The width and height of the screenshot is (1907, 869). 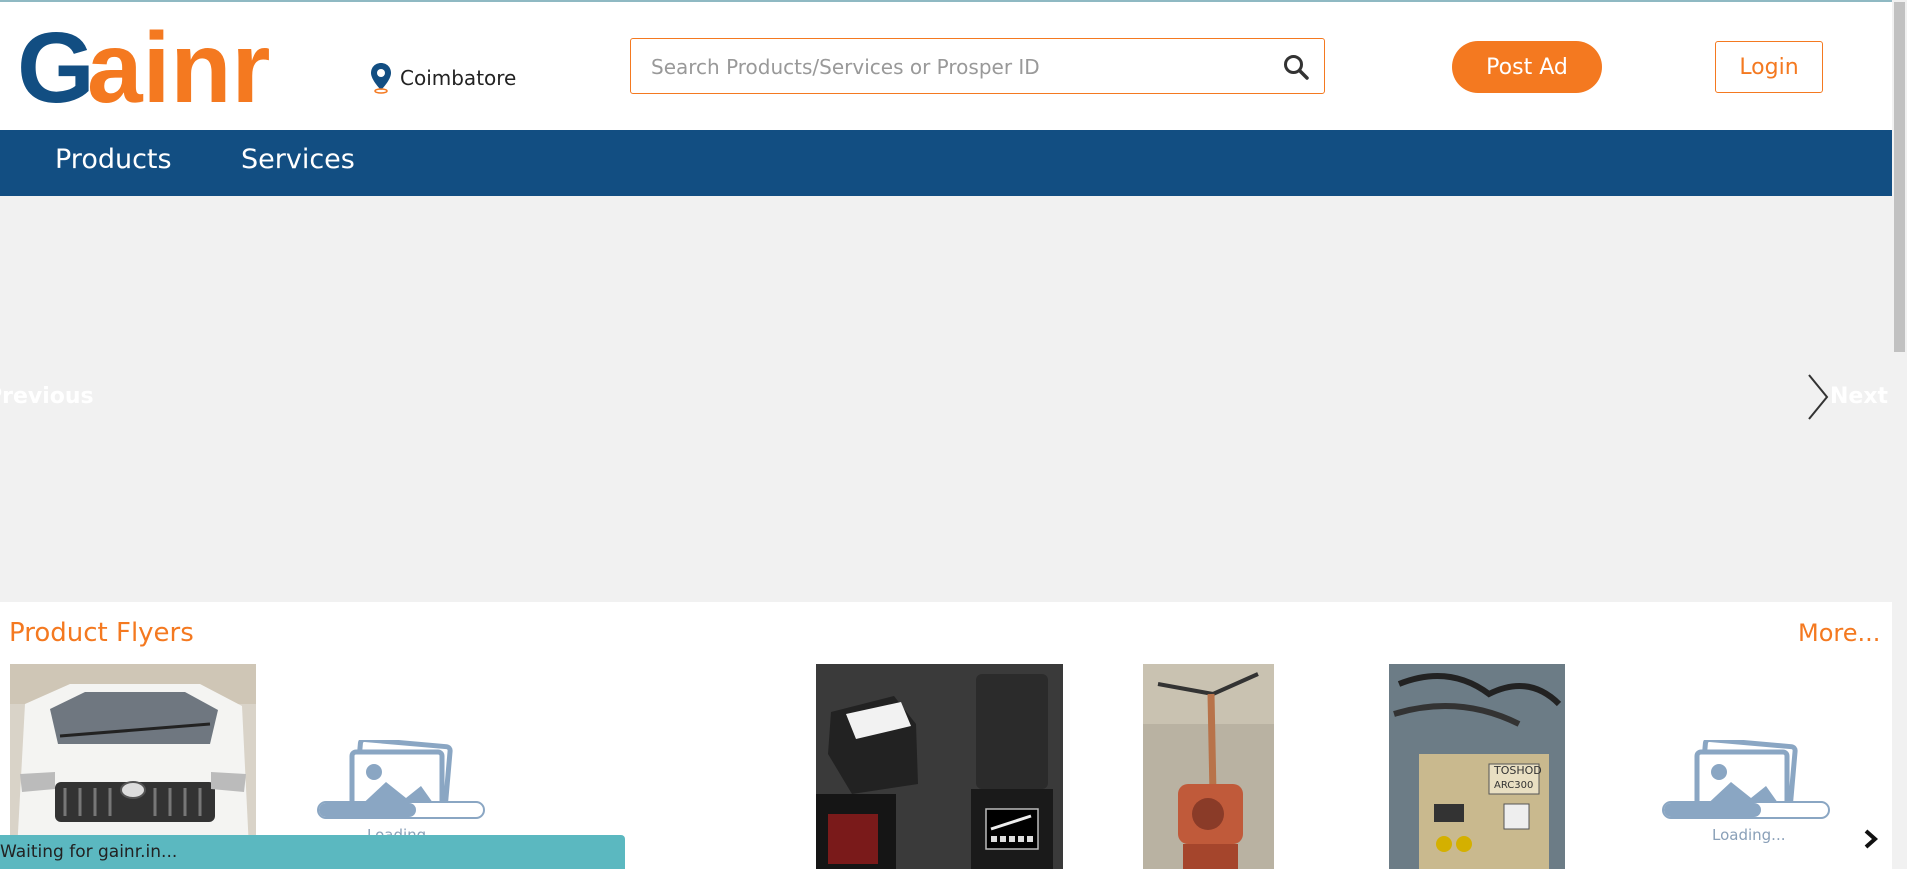 What do you see at coordinates (1208, 766) in the screenshot?
I see `flyer-image-tiller` at bounding box center [1208, 766].